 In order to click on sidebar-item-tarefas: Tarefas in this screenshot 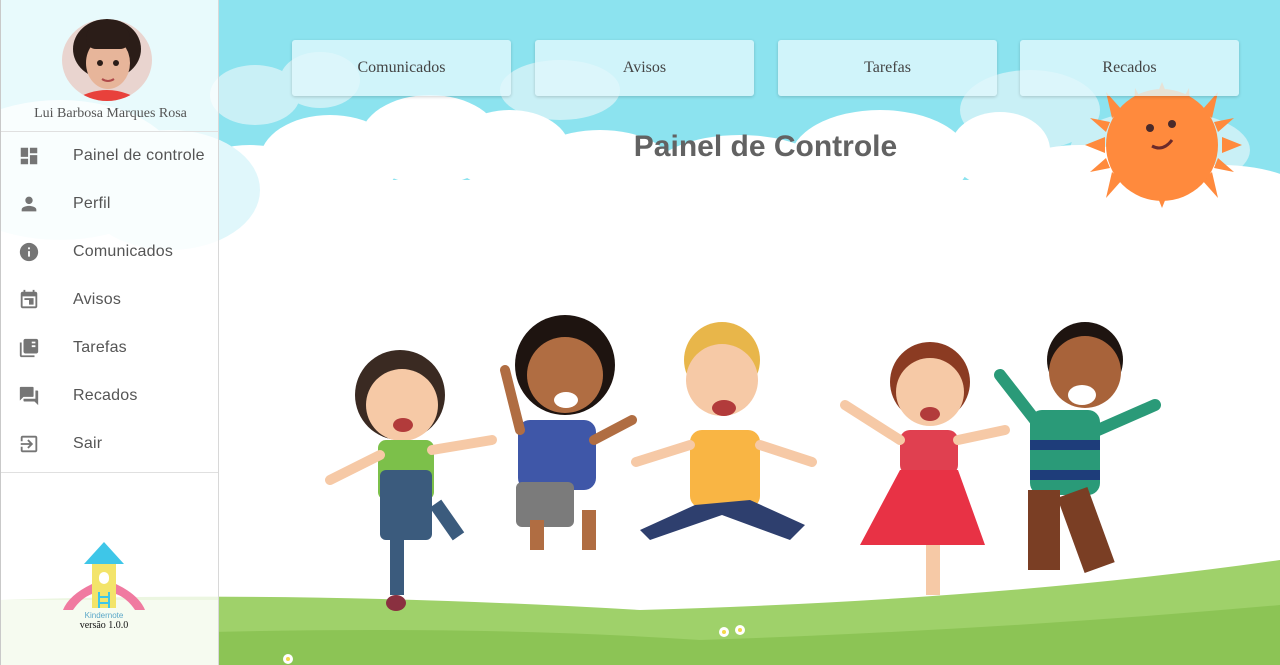, I will do `click(109, 348)`.